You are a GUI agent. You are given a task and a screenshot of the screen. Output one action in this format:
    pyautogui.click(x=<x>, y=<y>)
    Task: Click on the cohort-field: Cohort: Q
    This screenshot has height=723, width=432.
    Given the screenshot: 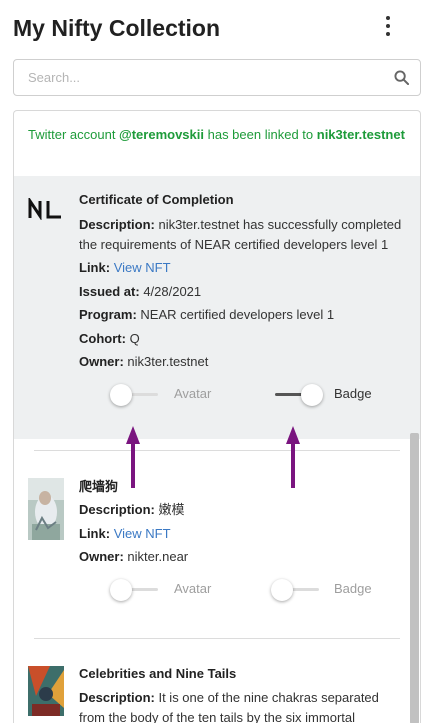 What is the action you would take?
    pyautogui.click(x=242, y=339)
    